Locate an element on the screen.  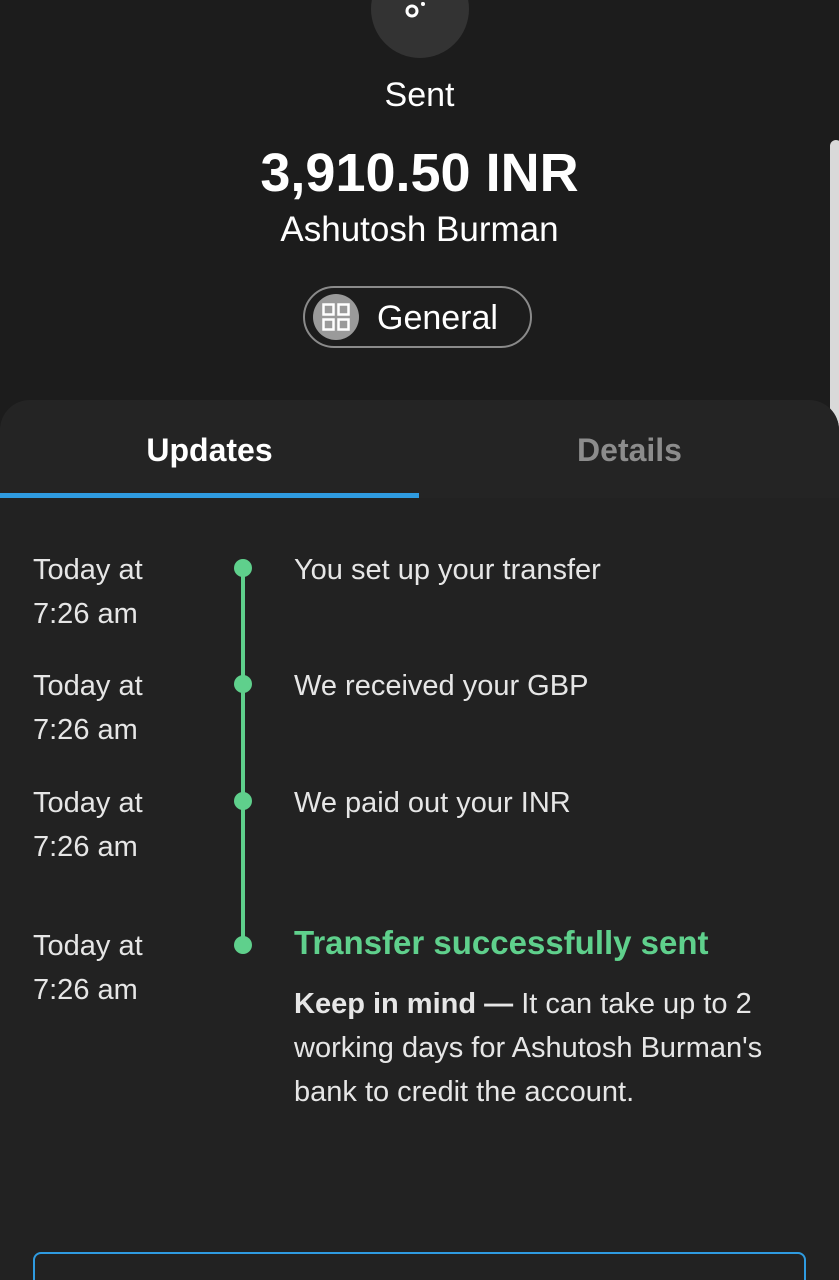
note-emphasis: Keep in mind — is located at coordinates (404, 1004).